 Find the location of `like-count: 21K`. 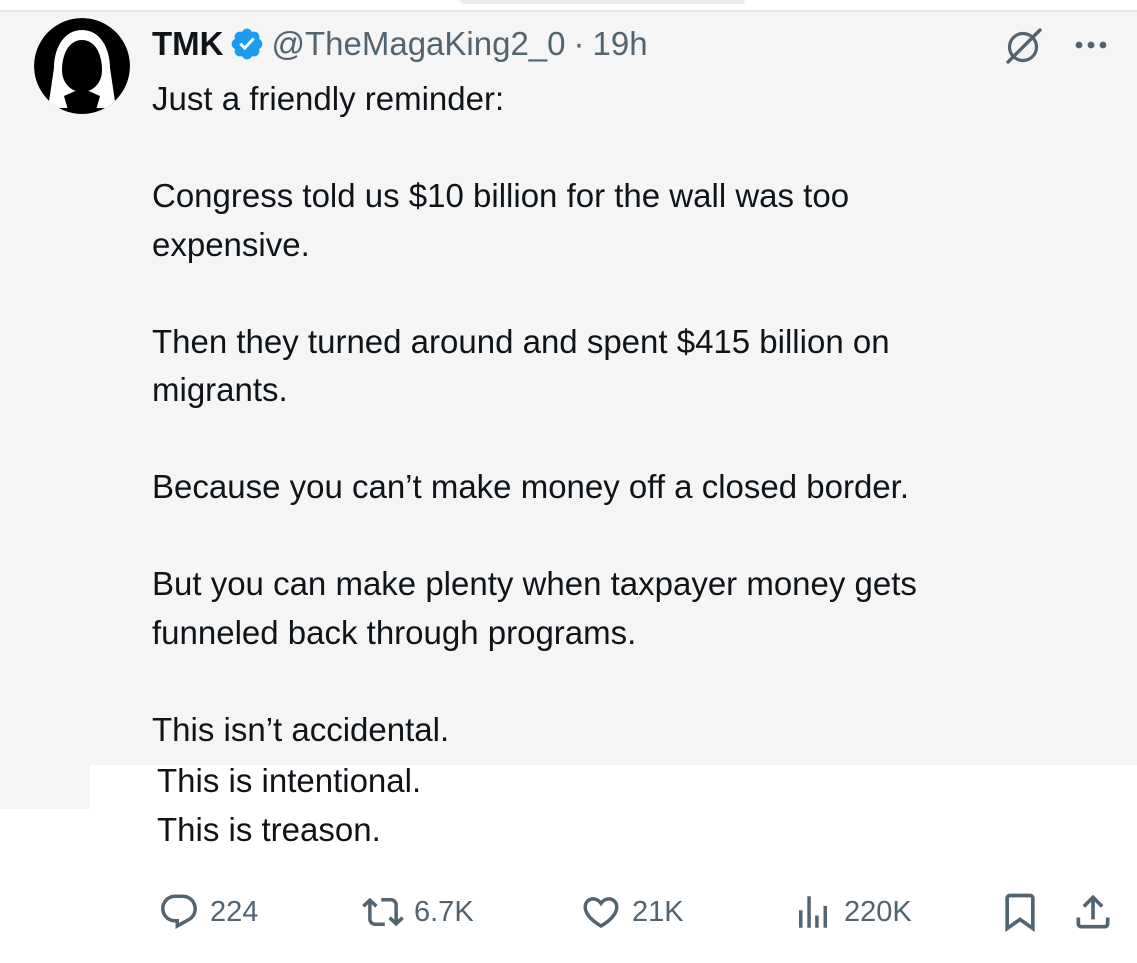

like-count: 21K is located at coordinates (658, 911).